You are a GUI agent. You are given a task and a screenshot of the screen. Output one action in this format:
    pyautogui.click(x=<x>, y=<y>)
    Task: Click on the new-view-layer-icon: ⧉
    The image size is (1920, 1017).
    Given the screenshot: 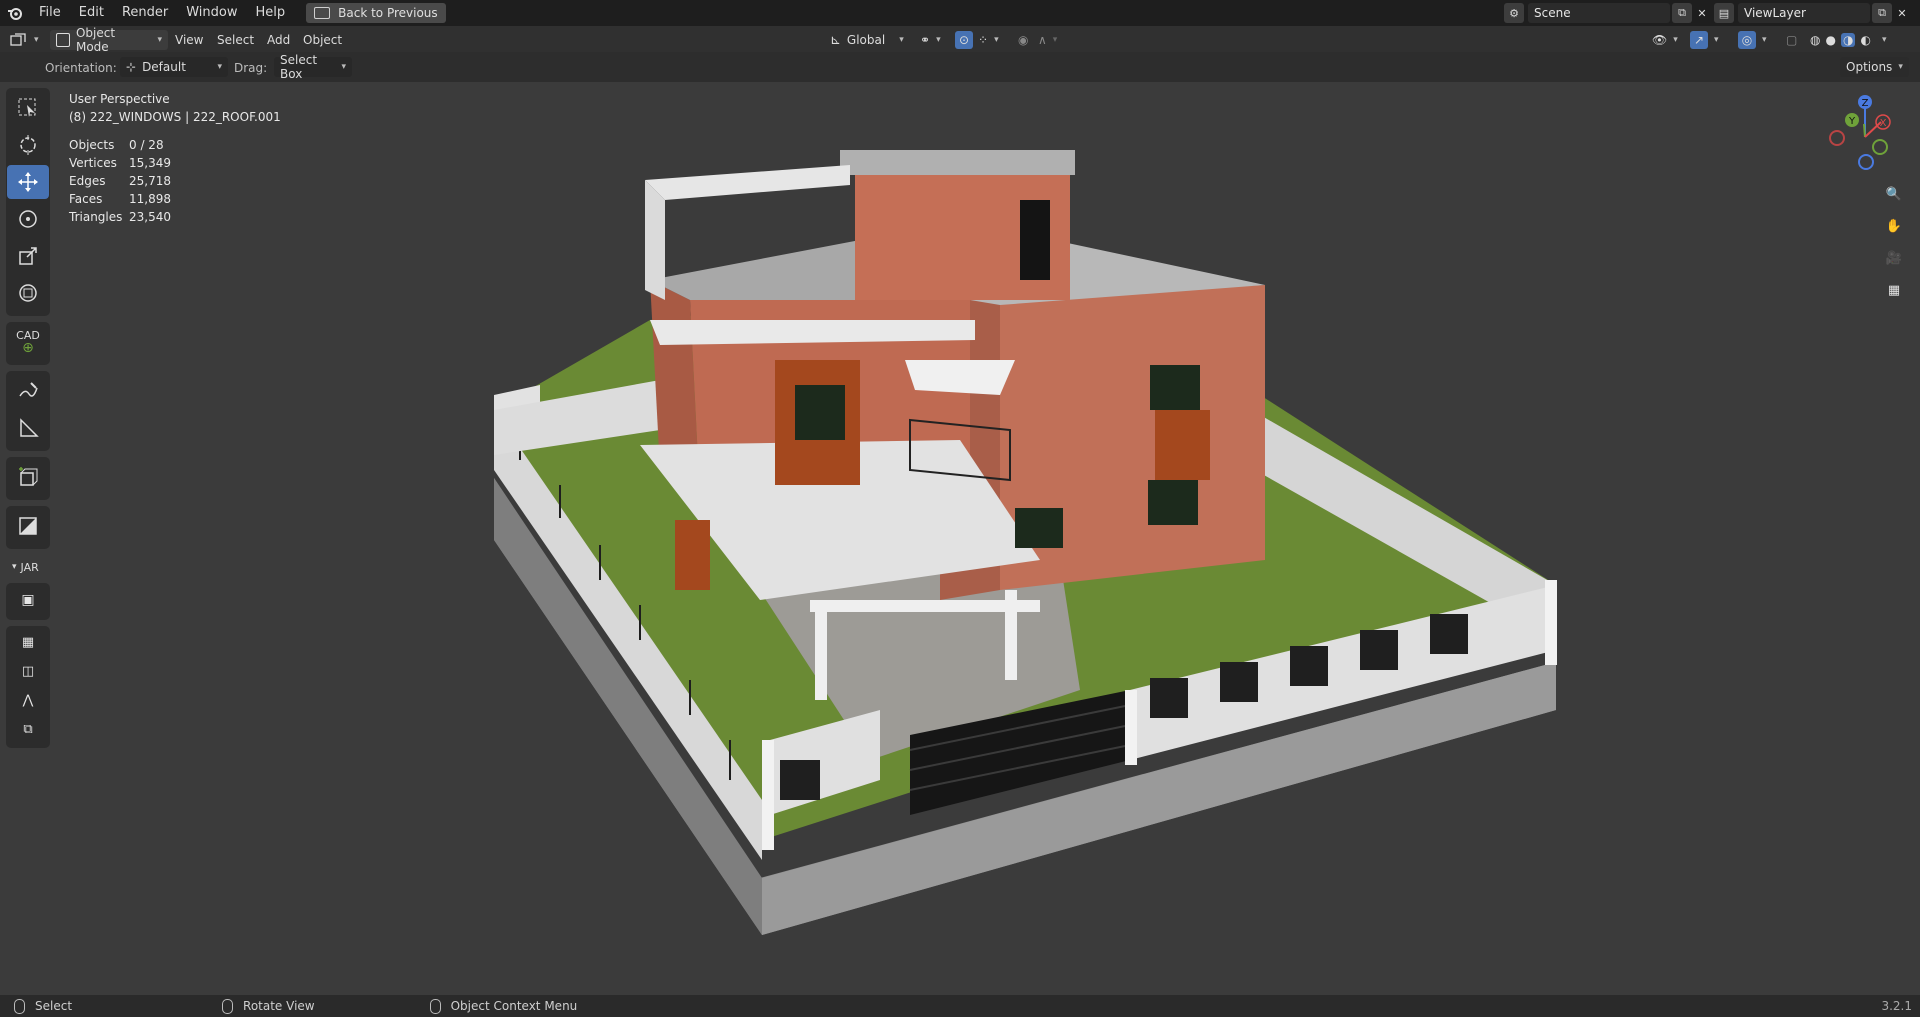 What is the action you would take?
    pyautogui.click(x=1882, y=13)
    